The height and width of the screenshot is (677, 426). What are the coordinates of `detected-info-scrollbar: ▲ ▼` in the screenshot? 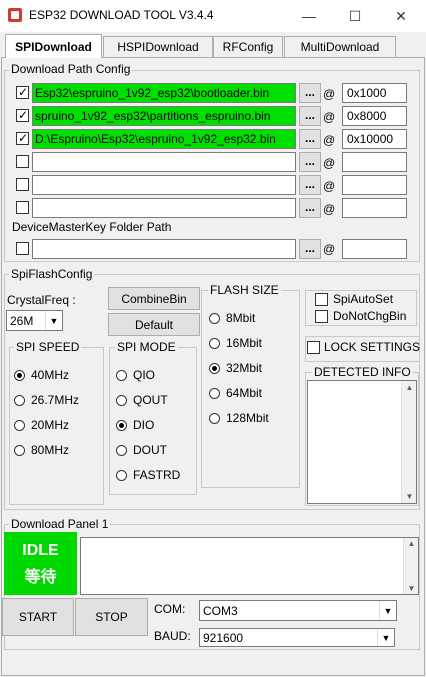 It's located at (408, 442).